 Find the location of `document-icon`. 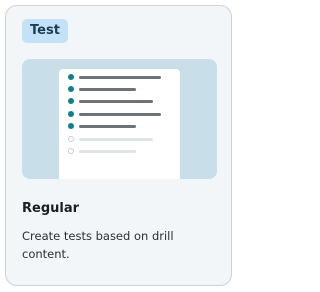

document-icon is located at coordinates (119, 124).